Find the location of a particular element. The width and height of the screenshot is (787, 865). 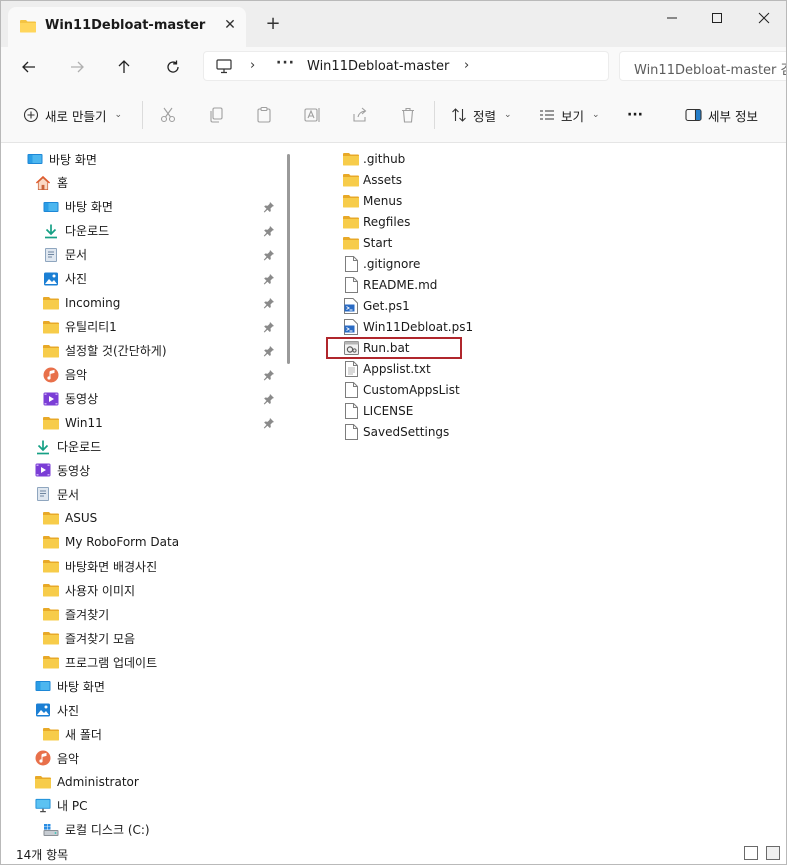

sidebar-item: 내 PC is located at coordinates (61, 806).